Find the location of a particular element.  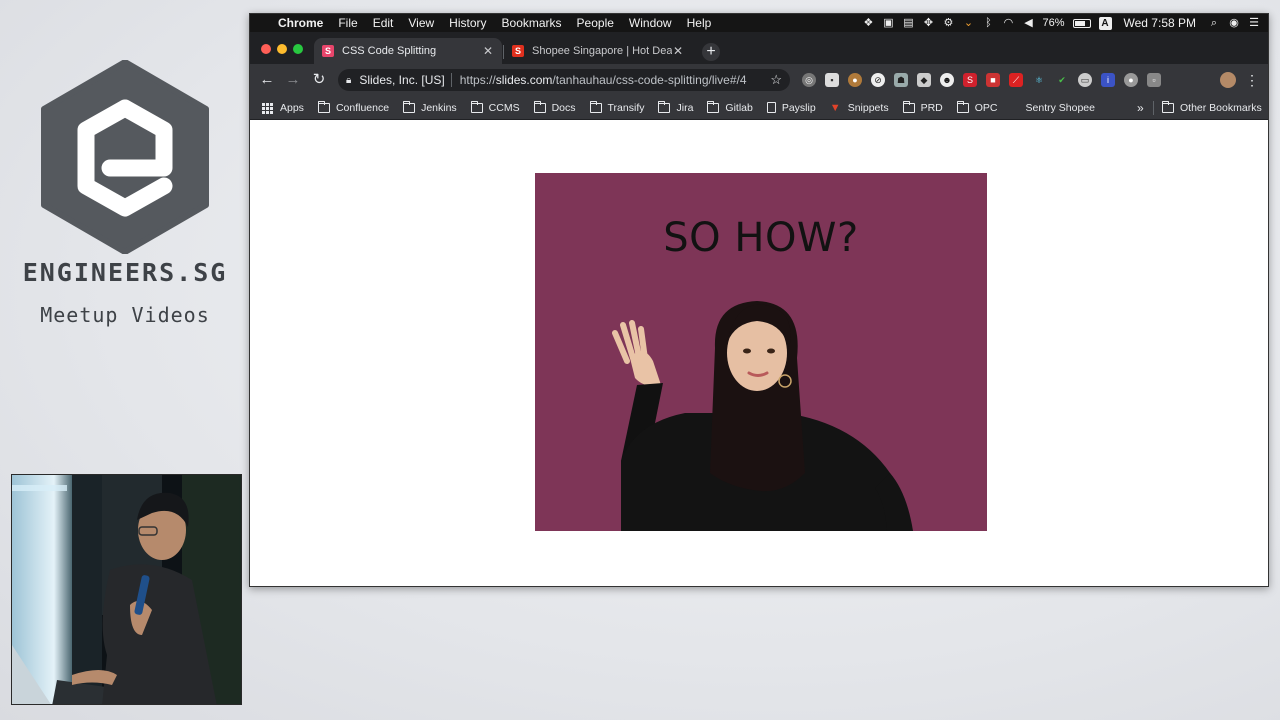

cookie-extension-icon: ● is located at coordinates (855, 80).